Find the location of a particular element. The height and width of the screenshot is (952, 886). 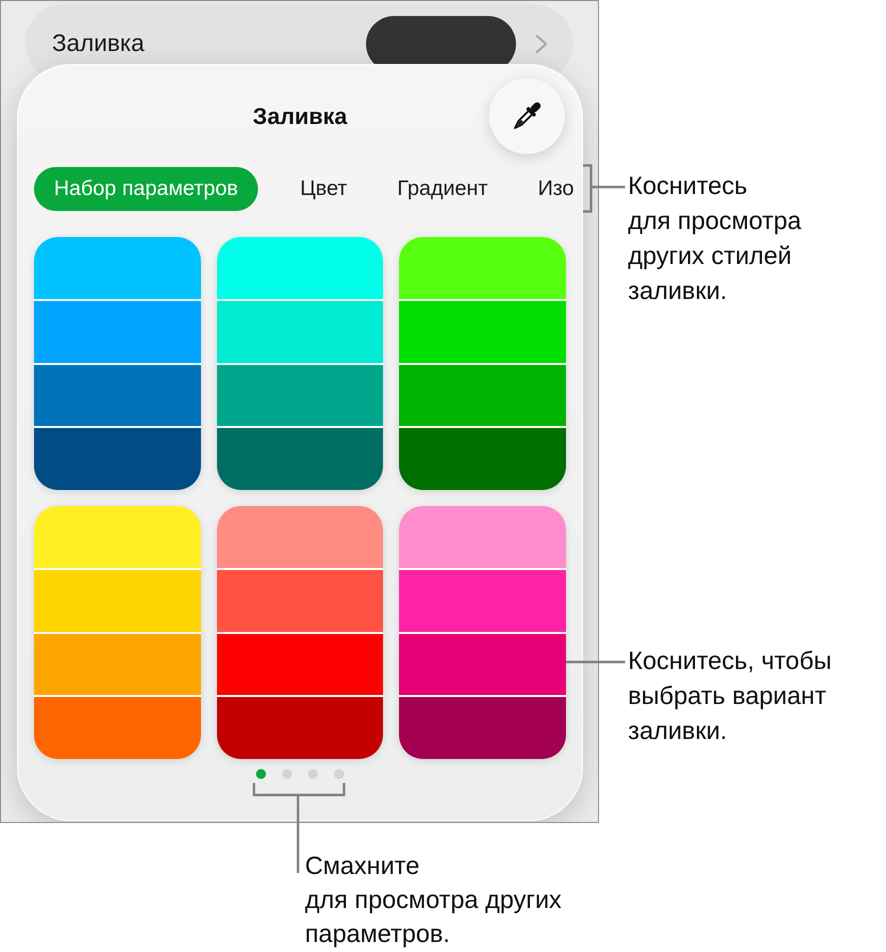

callout-text: Коснитесь, чтобы выбрать вариант заливки. is located at coordinates (730, 696).